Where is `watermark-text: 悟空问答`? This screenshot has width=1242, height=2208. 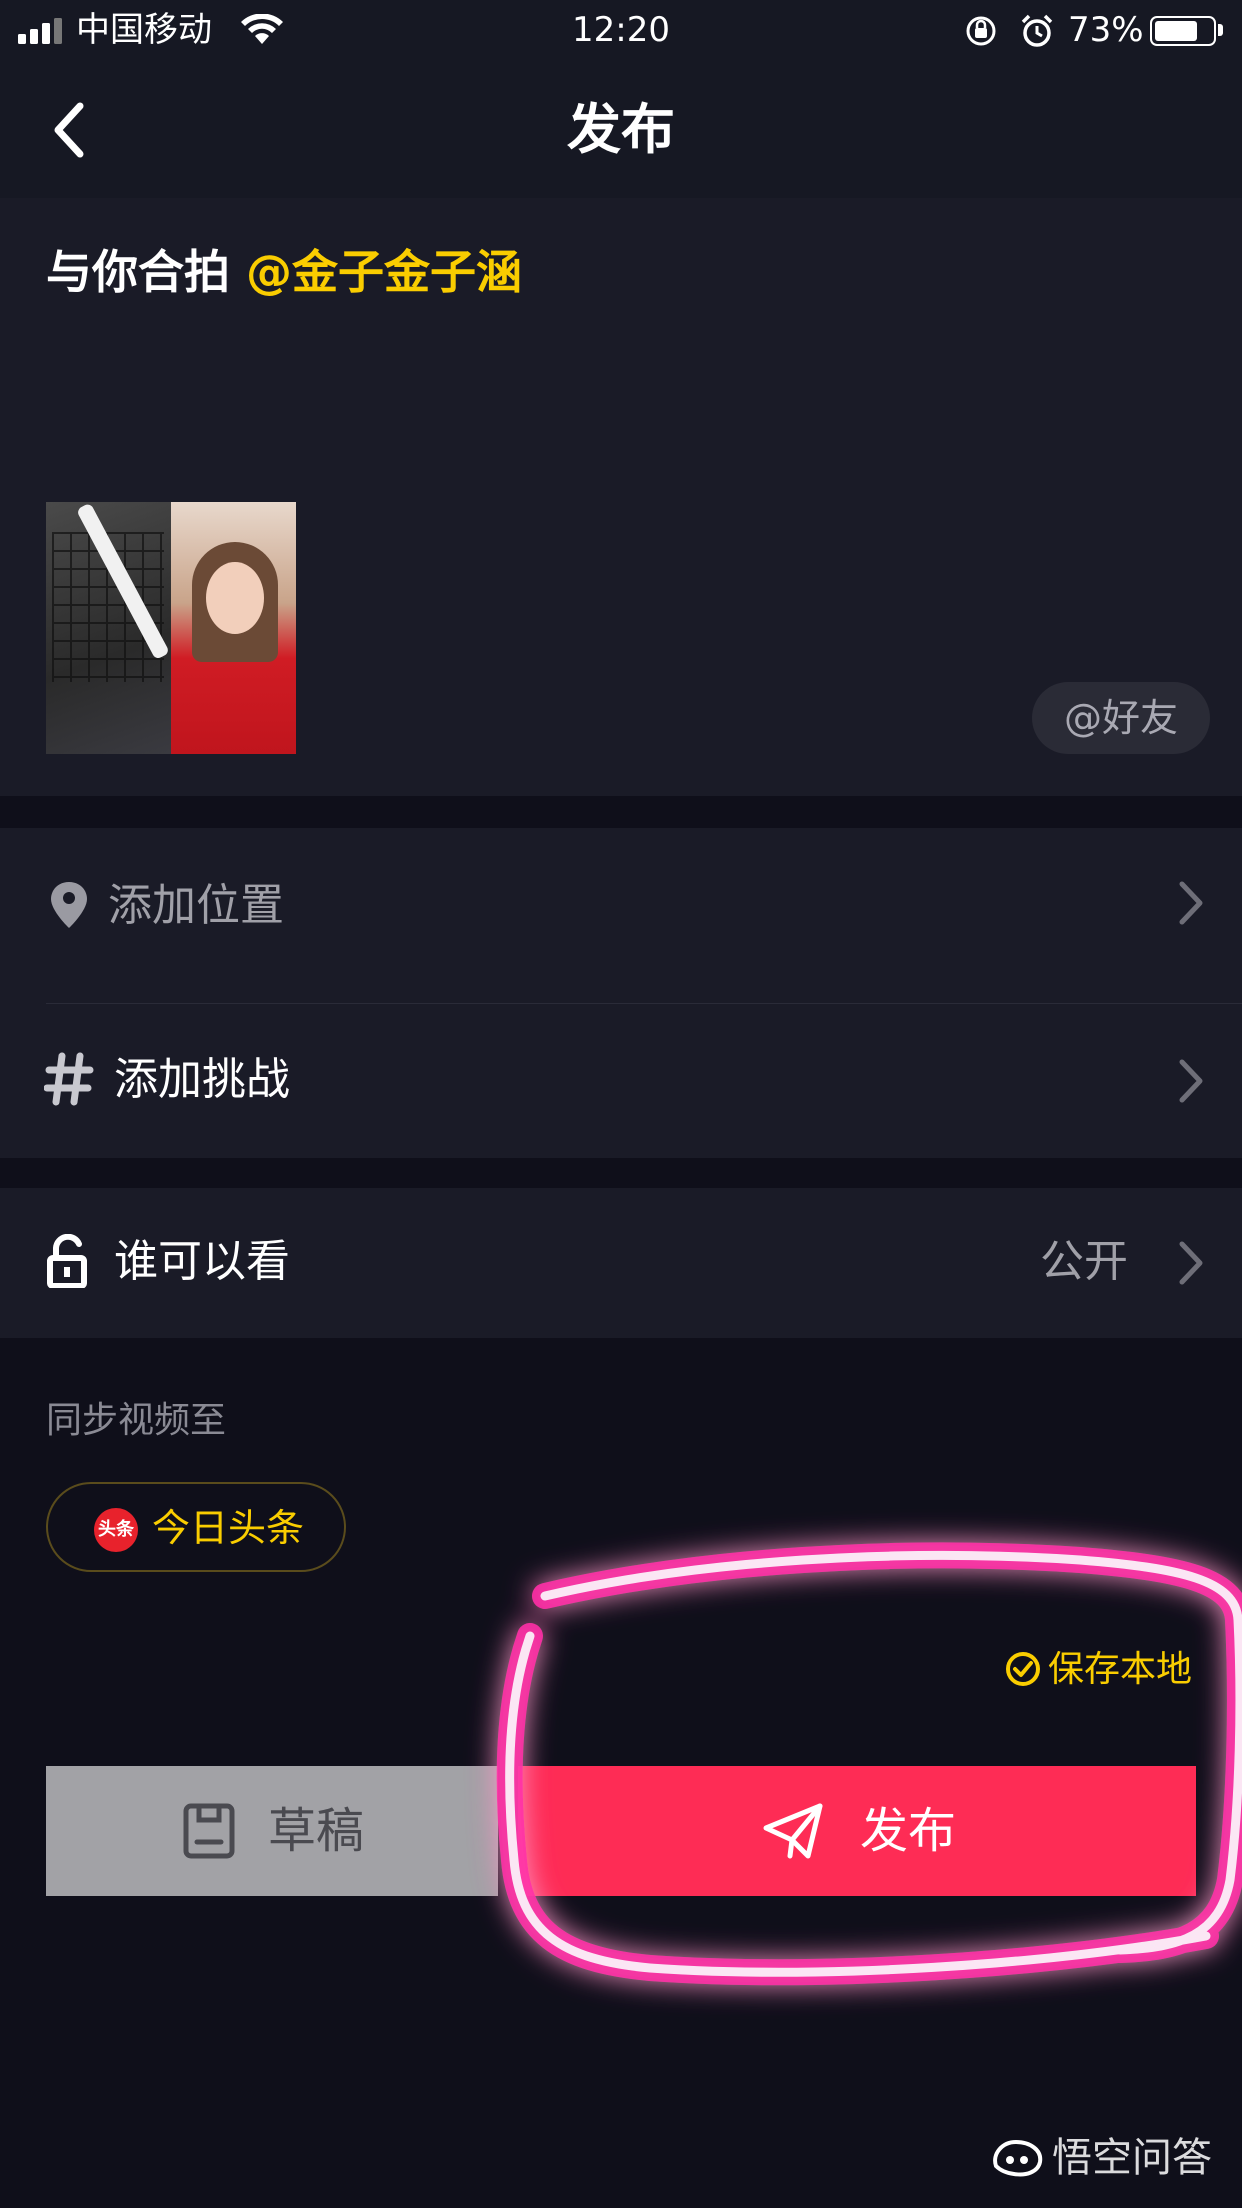
watermark-text: 悟空问答 is located at coordinates (1132, 2158).